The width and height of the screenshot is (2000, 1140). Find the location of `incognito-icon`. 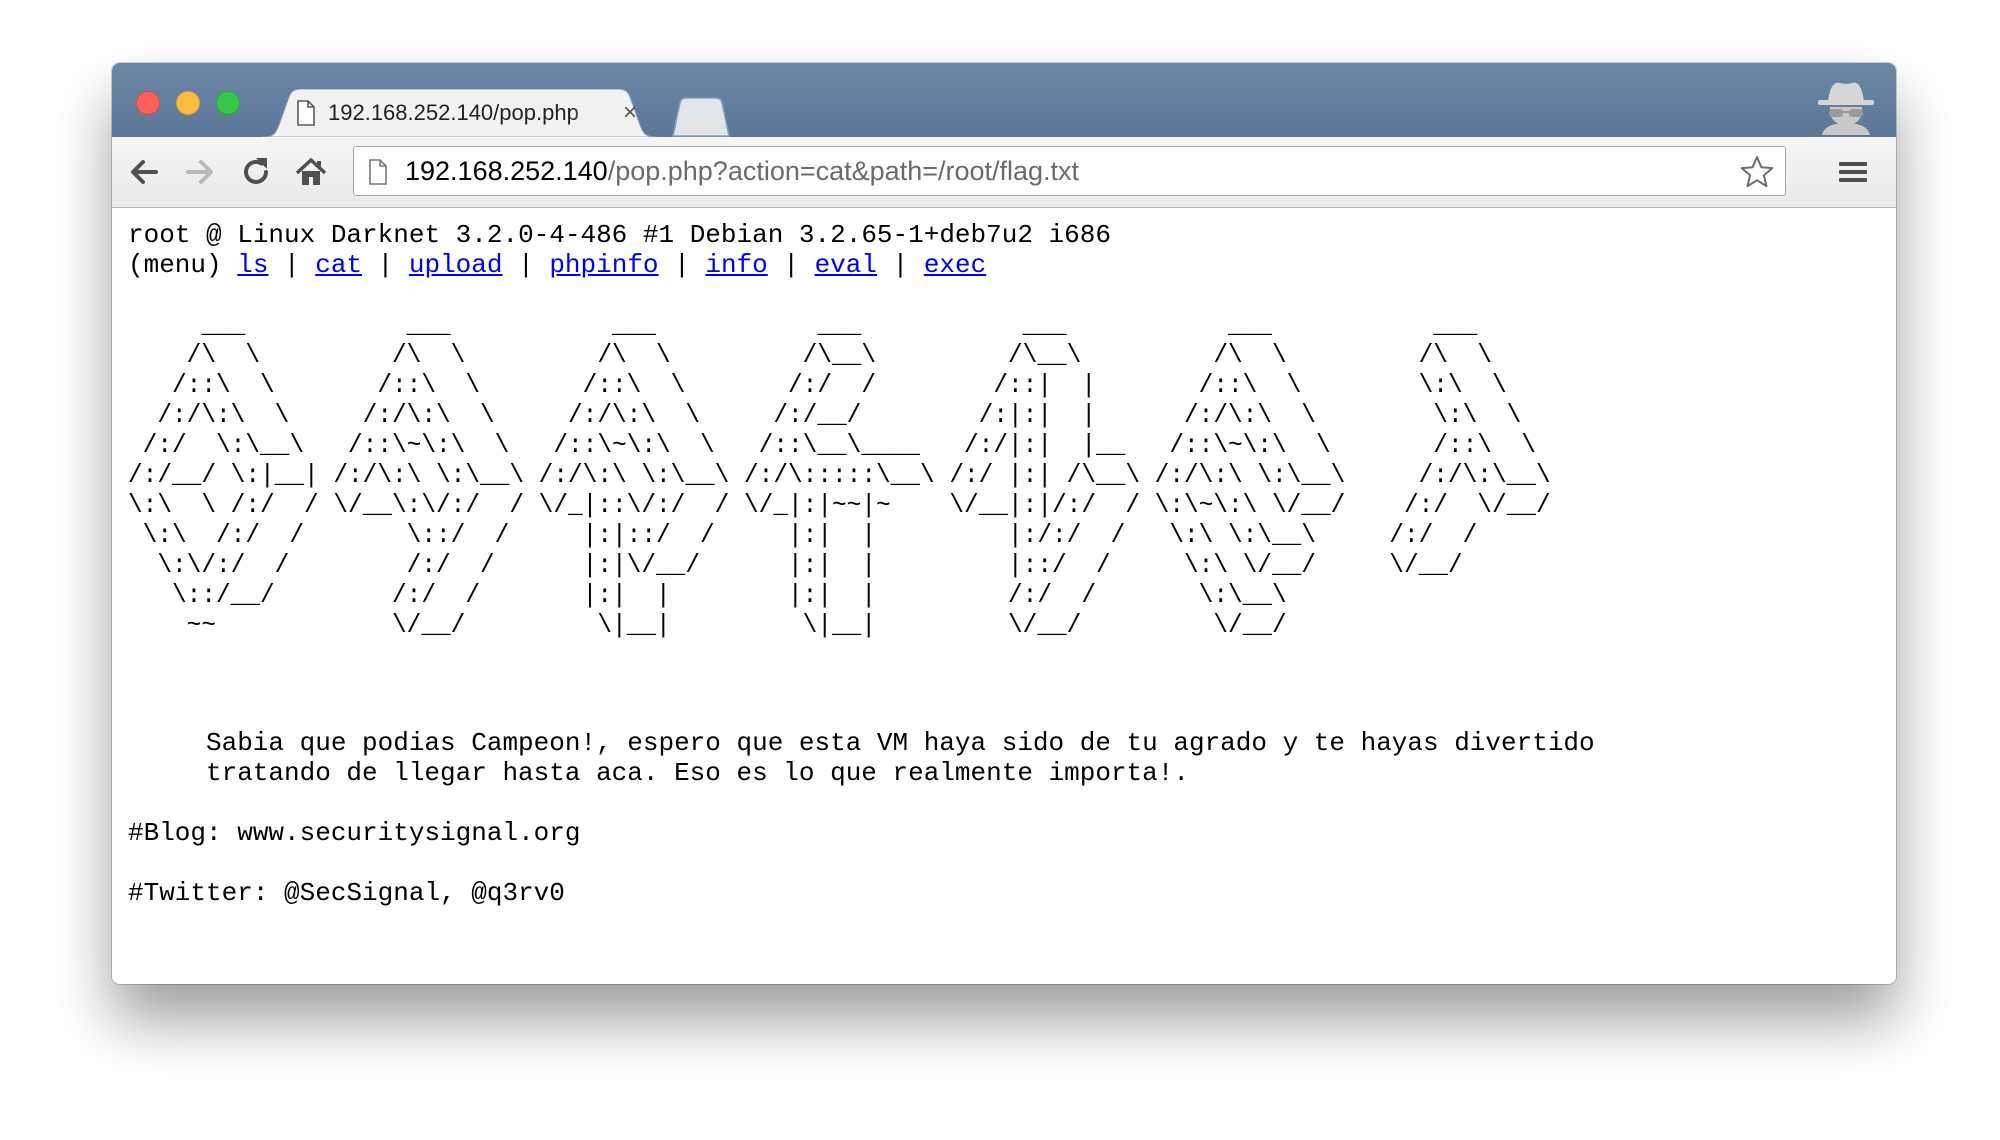

incognito-icon is located at coordinates (1846, 108).